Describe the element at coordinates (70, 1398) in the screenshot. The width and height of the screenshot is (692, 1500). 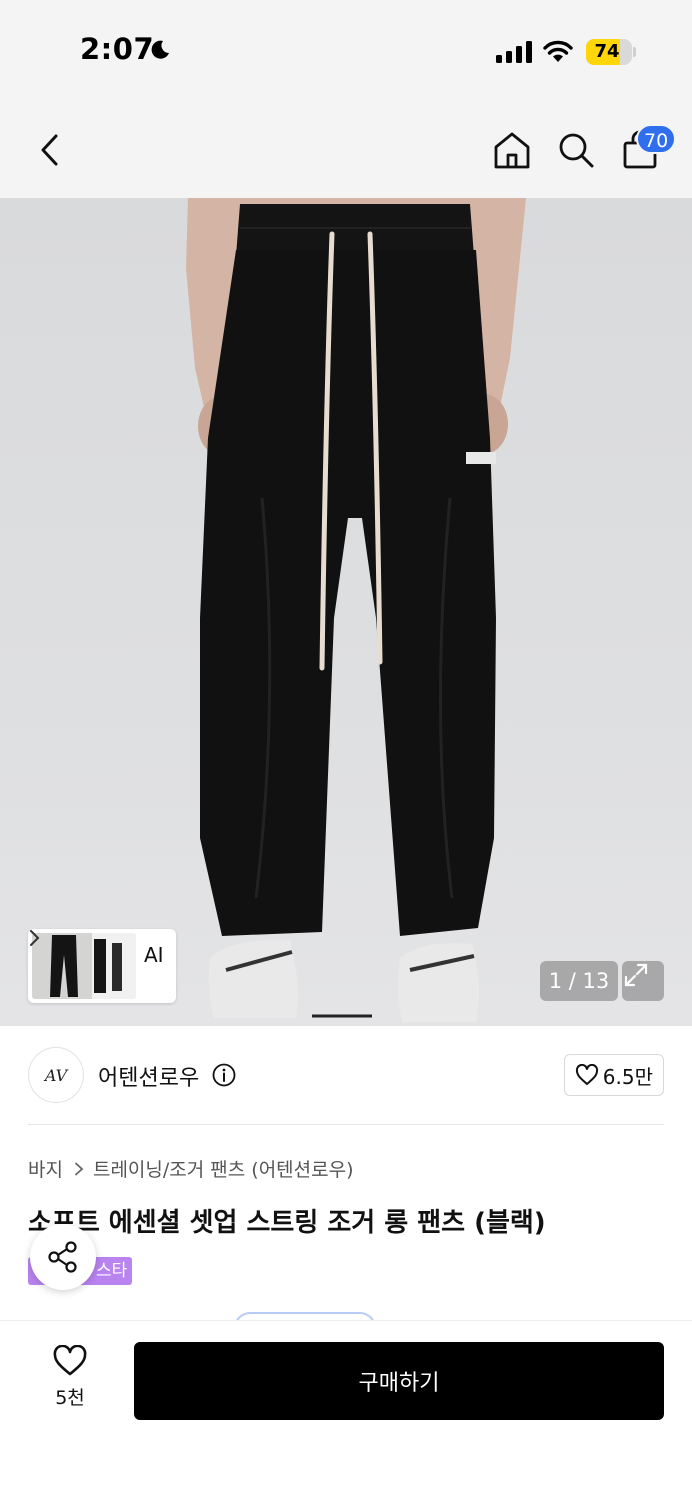
I see `wishlist-count: 5천` at that location.